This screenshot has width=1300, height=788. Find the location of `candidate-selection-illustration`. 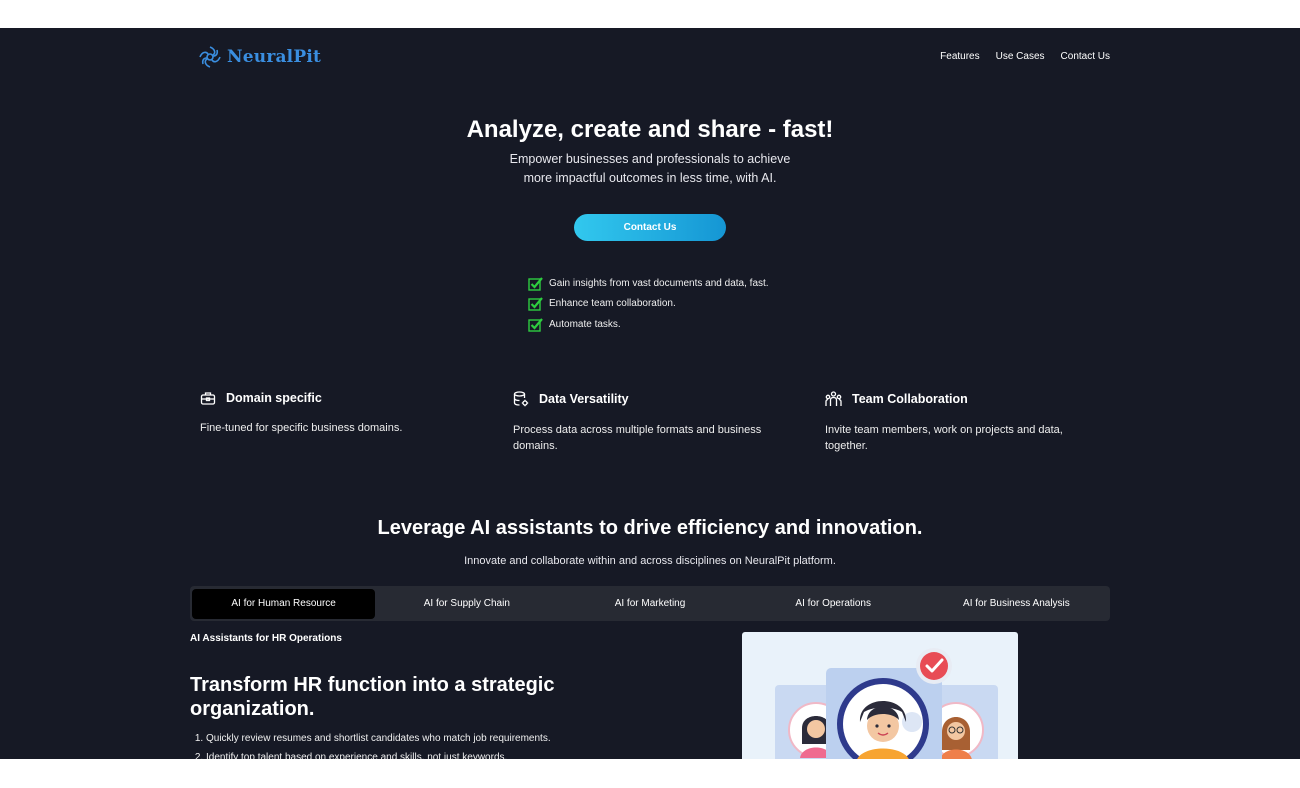

candidate-selection-illustration is located at coordinates (886, 703).